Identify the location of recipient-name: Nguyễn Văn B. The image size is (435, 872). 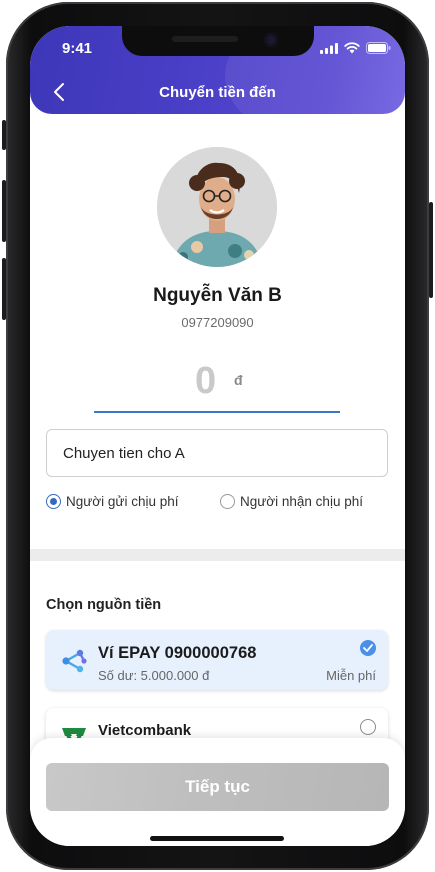
(217, 295).